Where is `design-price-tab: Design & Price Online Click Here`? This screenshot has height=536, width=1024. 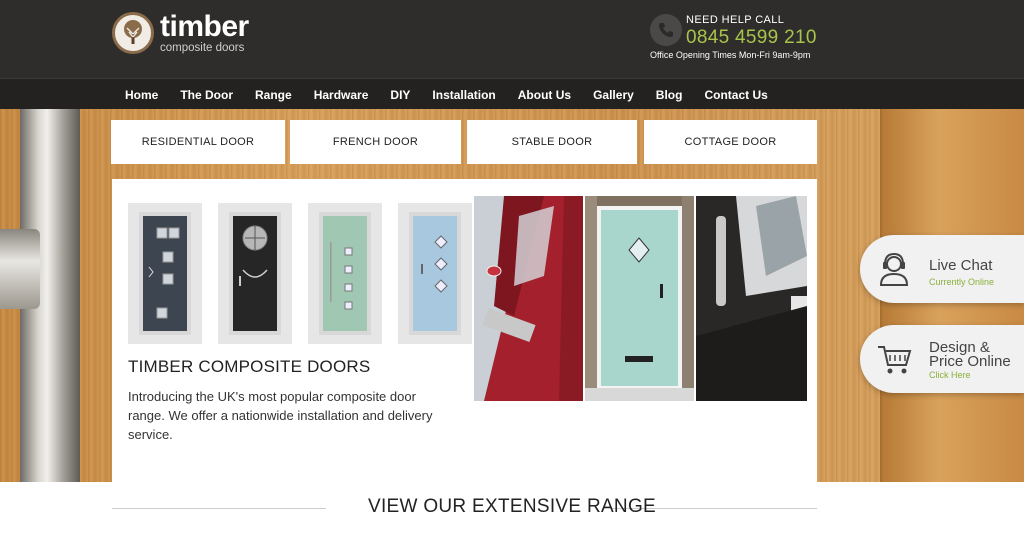 design-price-tab: Design & Price Online Click Here is located at coordinates (942, 359).